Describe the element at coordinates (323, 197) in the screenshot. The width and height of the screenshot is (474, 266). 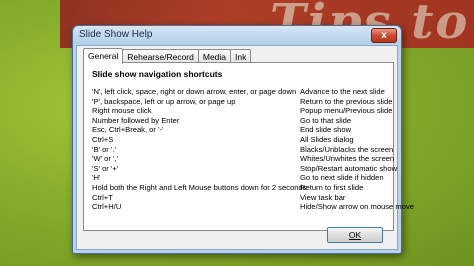
I see `shortcut-action: View task bar` at that location.